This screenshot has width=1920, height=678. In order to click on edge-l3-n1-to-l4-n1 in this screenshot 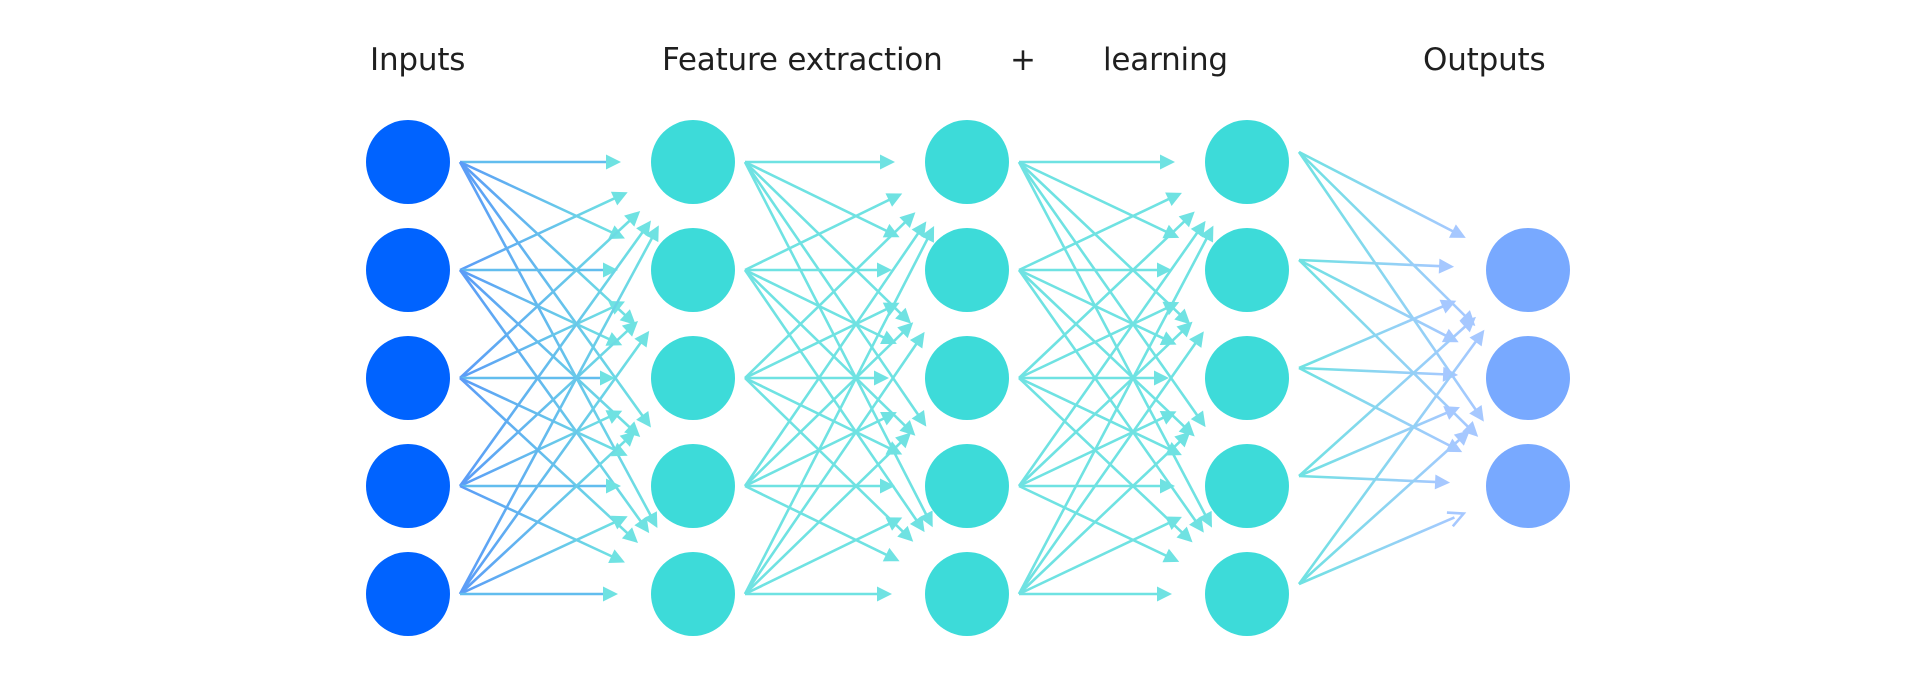, I will do `click(1374, 298)`.